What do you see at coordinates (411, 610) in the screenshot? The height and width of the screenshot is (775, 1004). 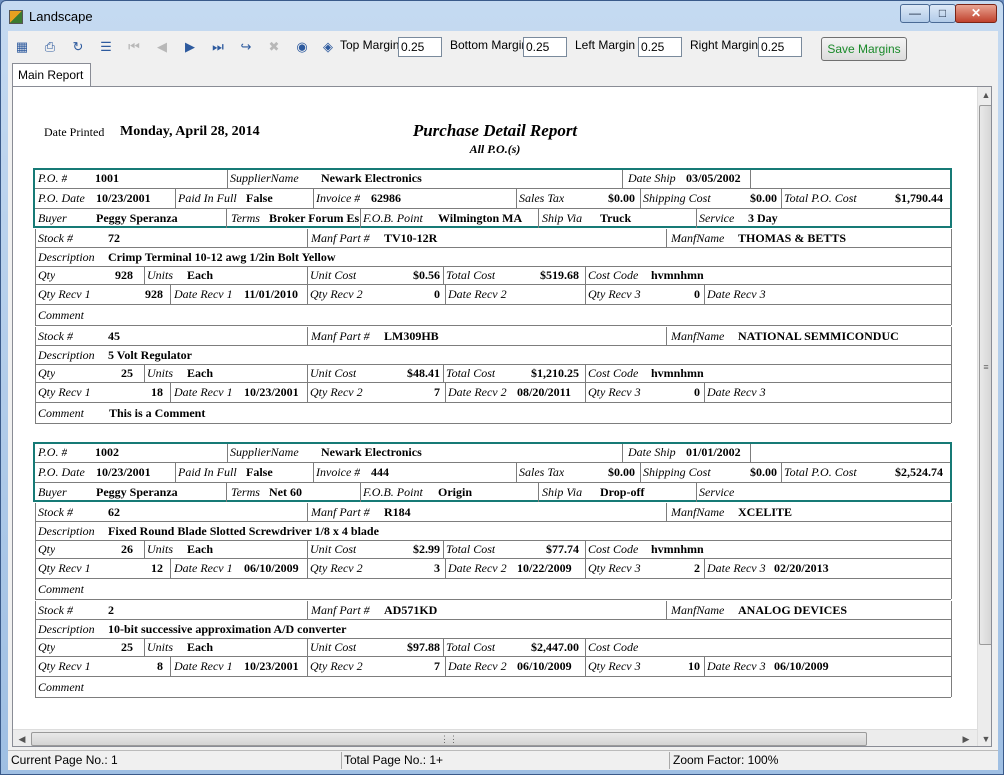 I see `manf-part-value: AD571KD` at bounding box center [411, 610].